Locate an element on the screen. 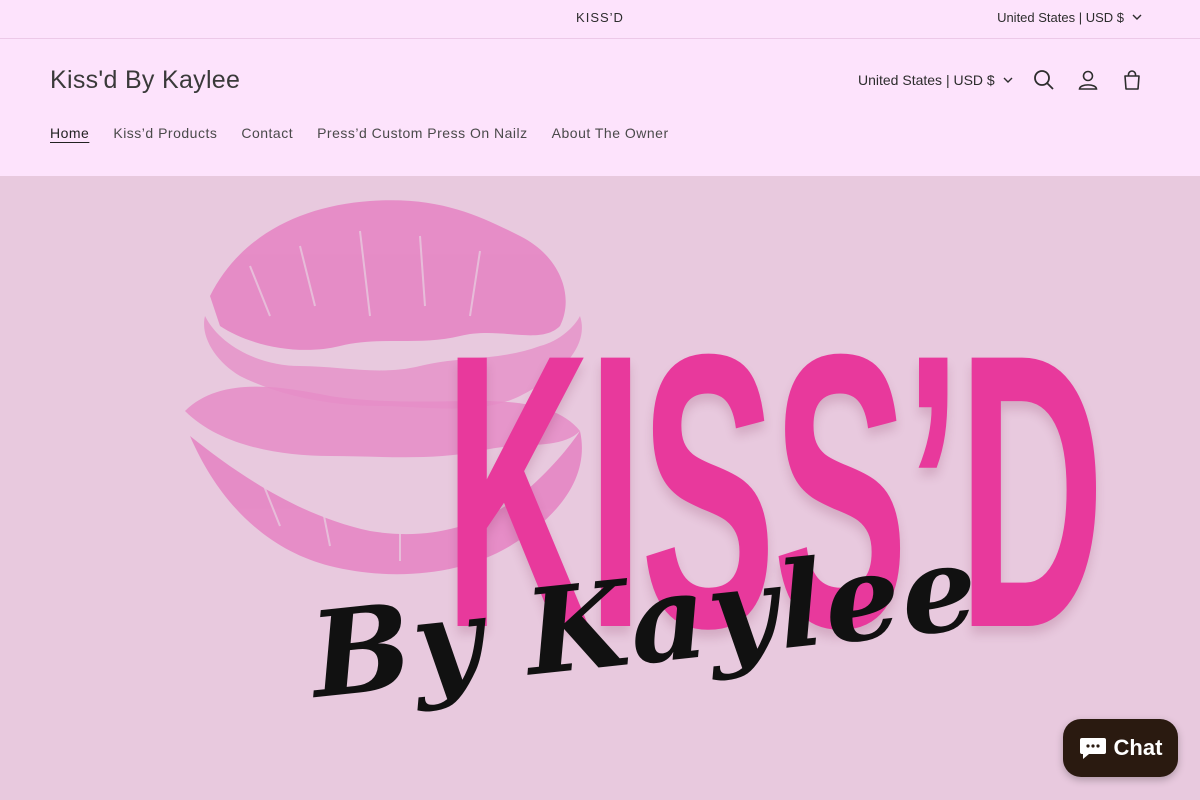 The image size is (1200, 800). chat-button: Chat is located at coordinates (1120, 748).